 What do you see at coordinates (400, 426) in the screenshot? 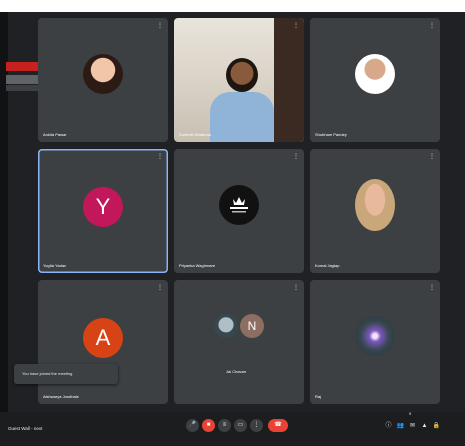
I see `people-icon: 👥` at bounding box center [400, 426].